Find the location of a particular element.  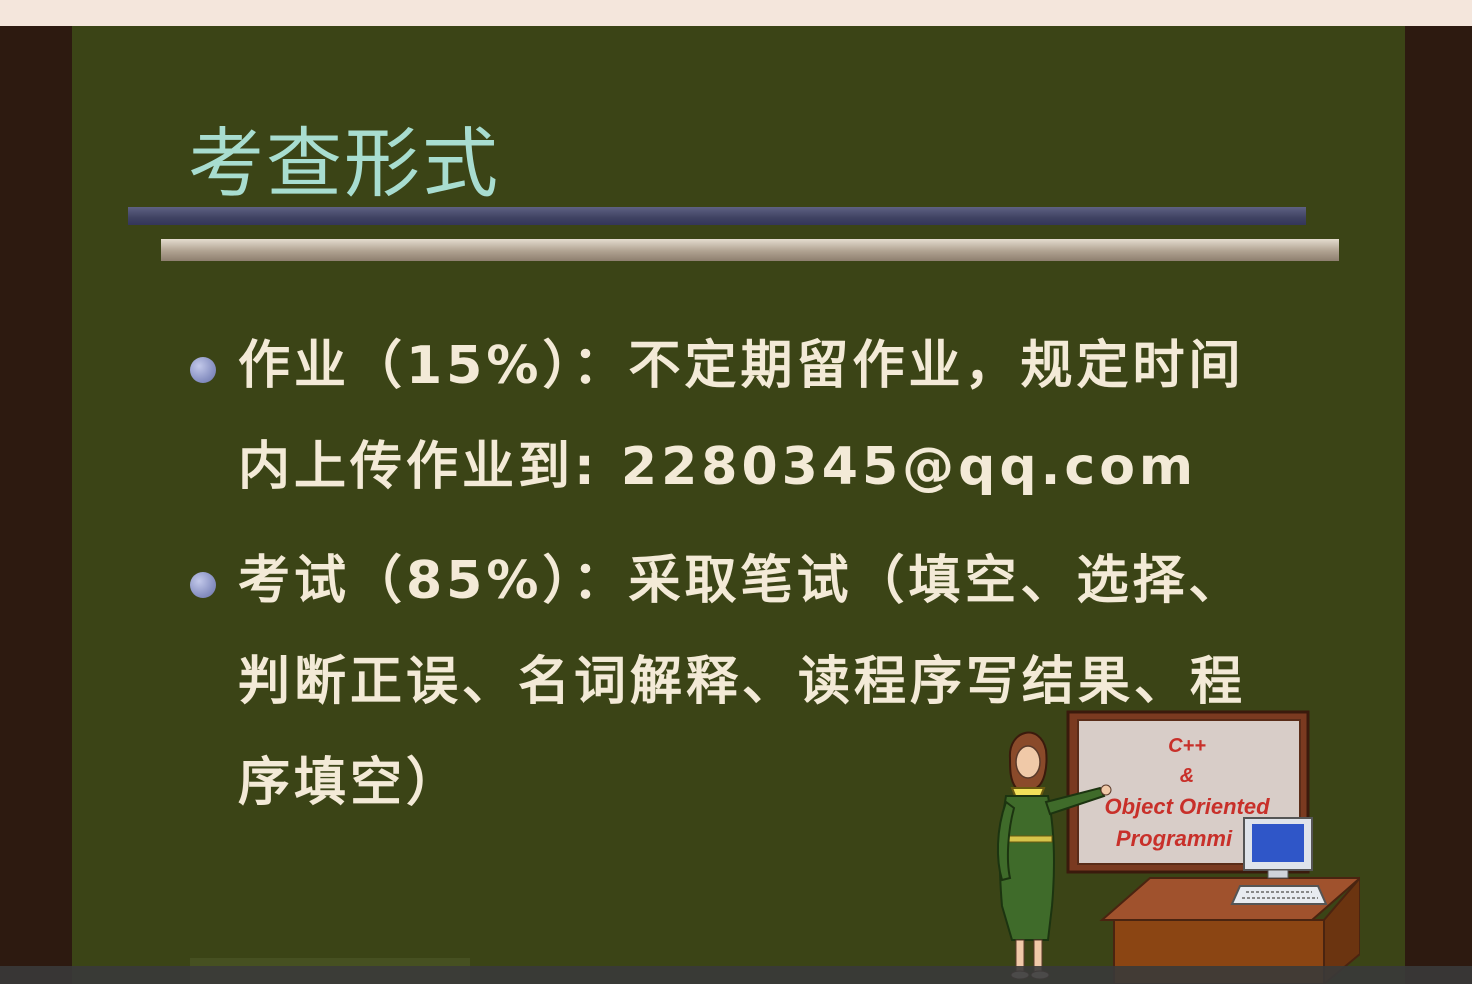

title-underline-light is located at coordinates (750, 250).